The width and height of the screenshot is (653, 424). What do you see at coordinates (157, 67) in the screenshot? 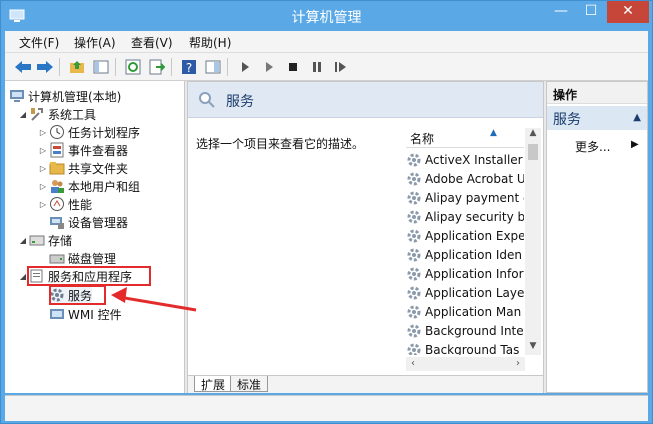
I see `export-list-icon` at bounding box center [157, 67].